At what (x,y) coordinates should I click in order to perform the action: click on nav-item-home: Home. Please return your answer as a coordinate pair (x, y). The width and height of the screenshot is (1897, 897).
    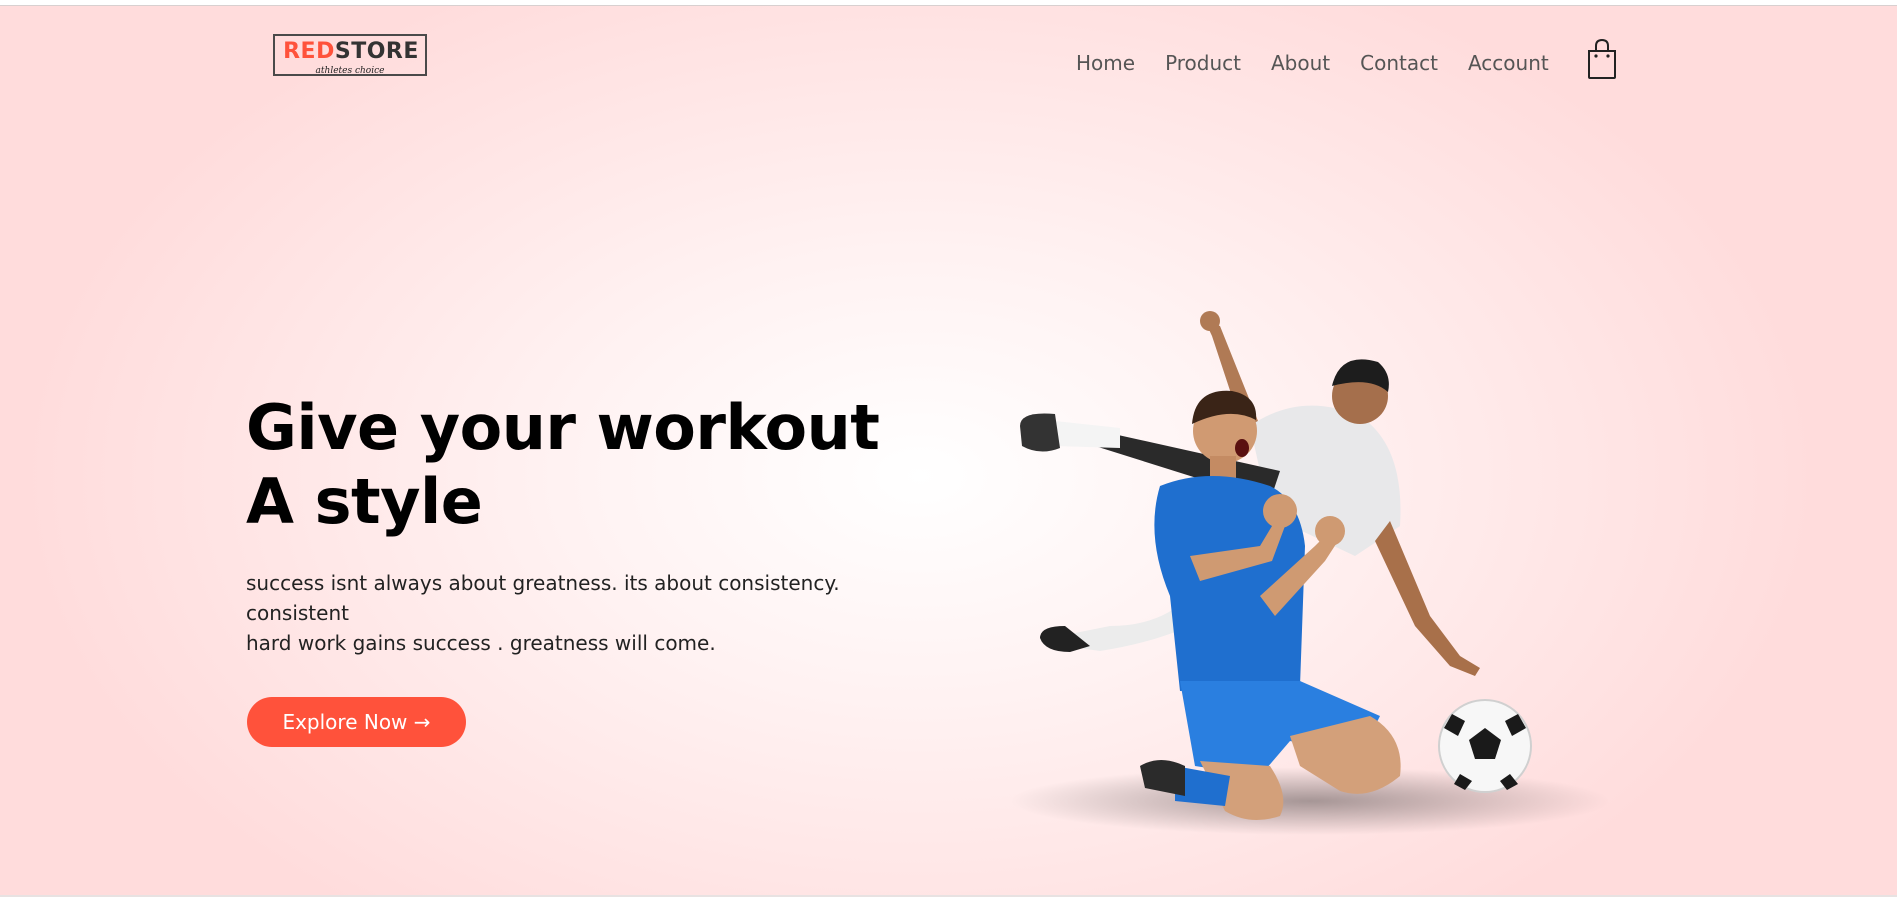
    Looking at the image, I should click on (1105, 63).